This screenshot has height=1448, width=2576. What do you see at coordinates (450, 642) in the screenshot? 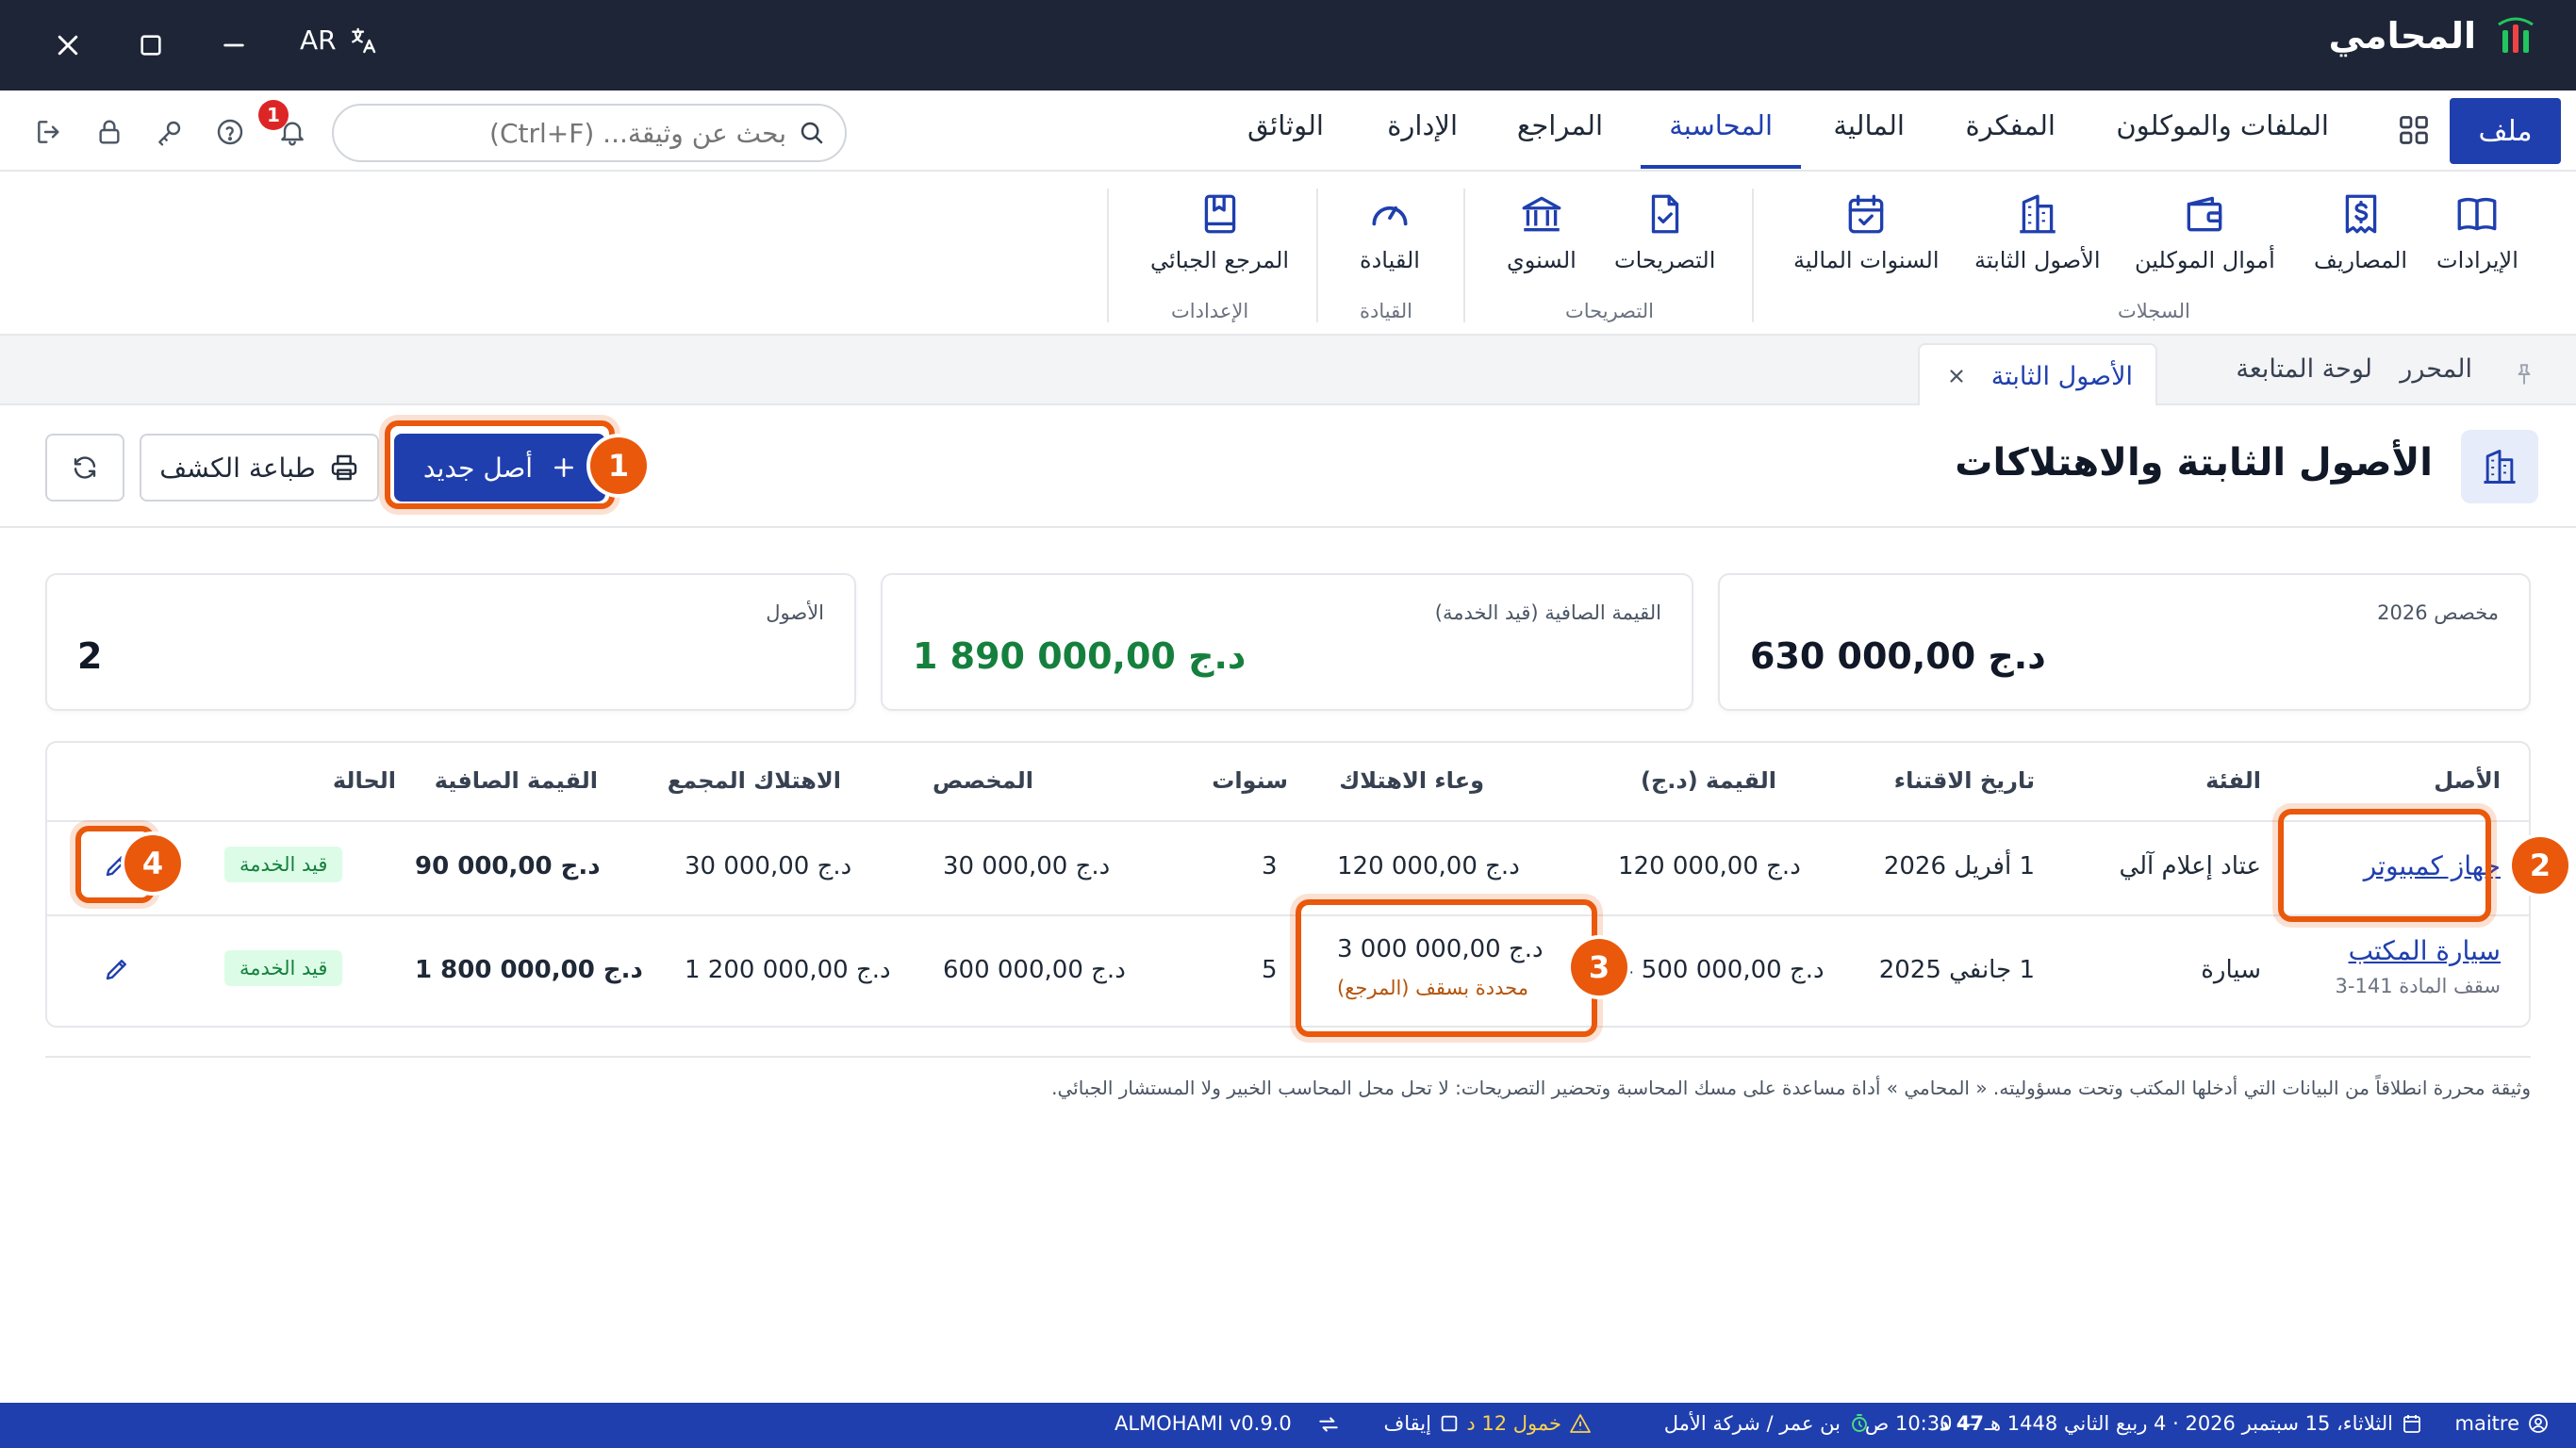
I see `stat-card-assets-count: الأصول 2` at bounding box center [450, 642].